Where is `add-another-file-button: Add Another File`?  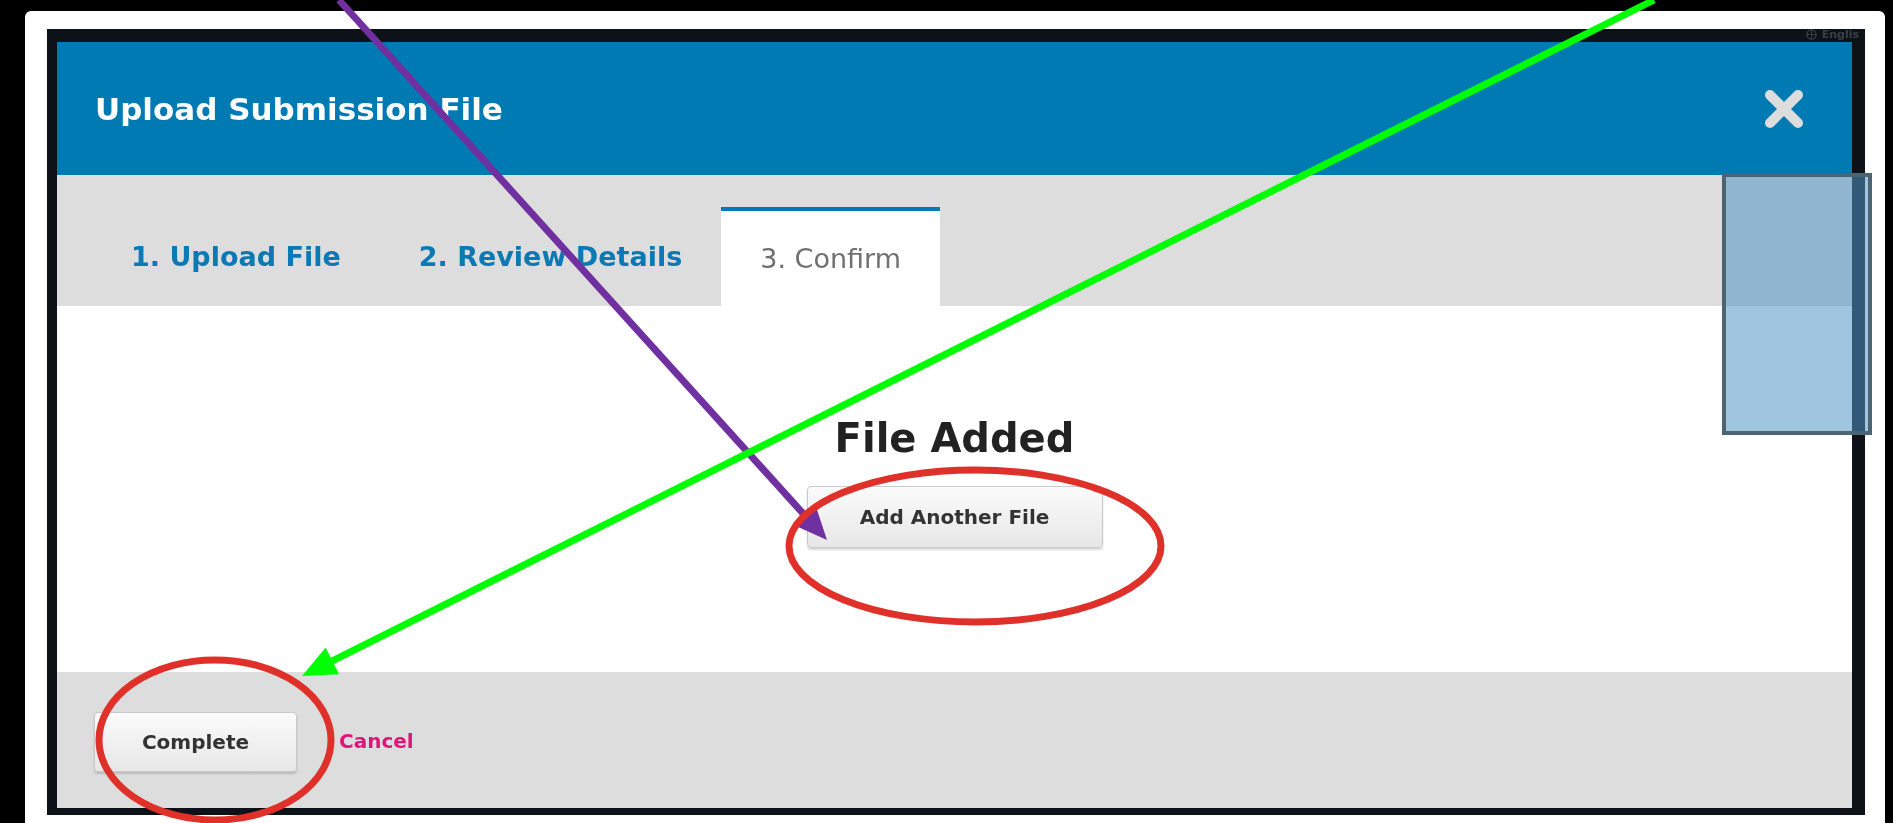
add-another-file-button: Add Another File is located at coordinates (954, 517).